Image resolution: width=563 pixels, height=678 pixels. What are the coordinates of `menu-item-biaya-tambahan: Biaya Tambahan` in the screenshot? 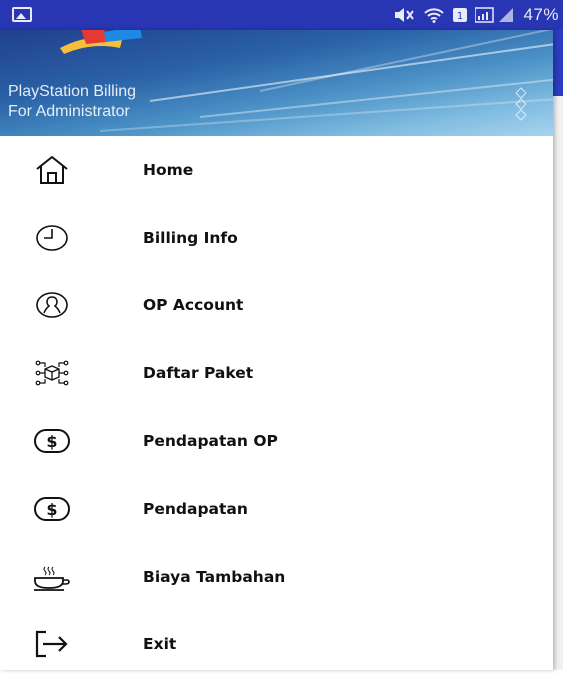 It's located at (276, 577).